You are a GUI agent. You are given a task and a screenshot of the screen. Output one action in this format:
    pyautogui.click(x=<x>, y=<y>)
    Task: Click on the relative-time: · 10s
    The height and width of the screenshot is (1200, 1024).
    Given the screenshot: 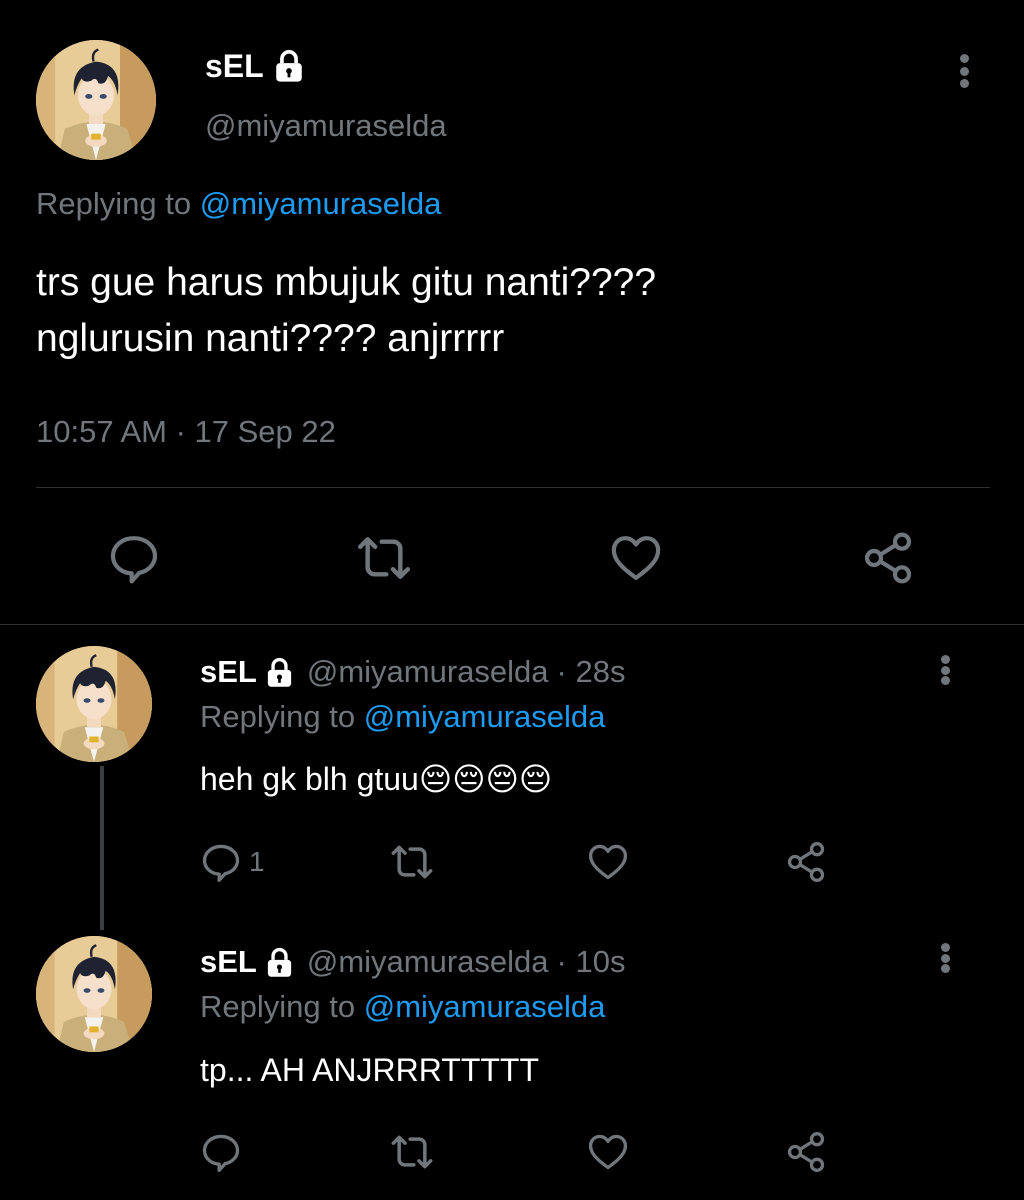 What is the action you would take?
    pyautogui.click(x=591, y=962)
    